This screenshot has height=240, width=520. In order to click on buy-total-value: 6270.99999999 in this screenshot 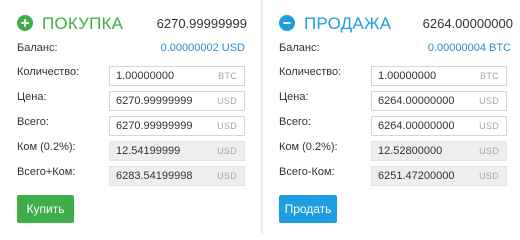, I will do `click(154, 126)`.